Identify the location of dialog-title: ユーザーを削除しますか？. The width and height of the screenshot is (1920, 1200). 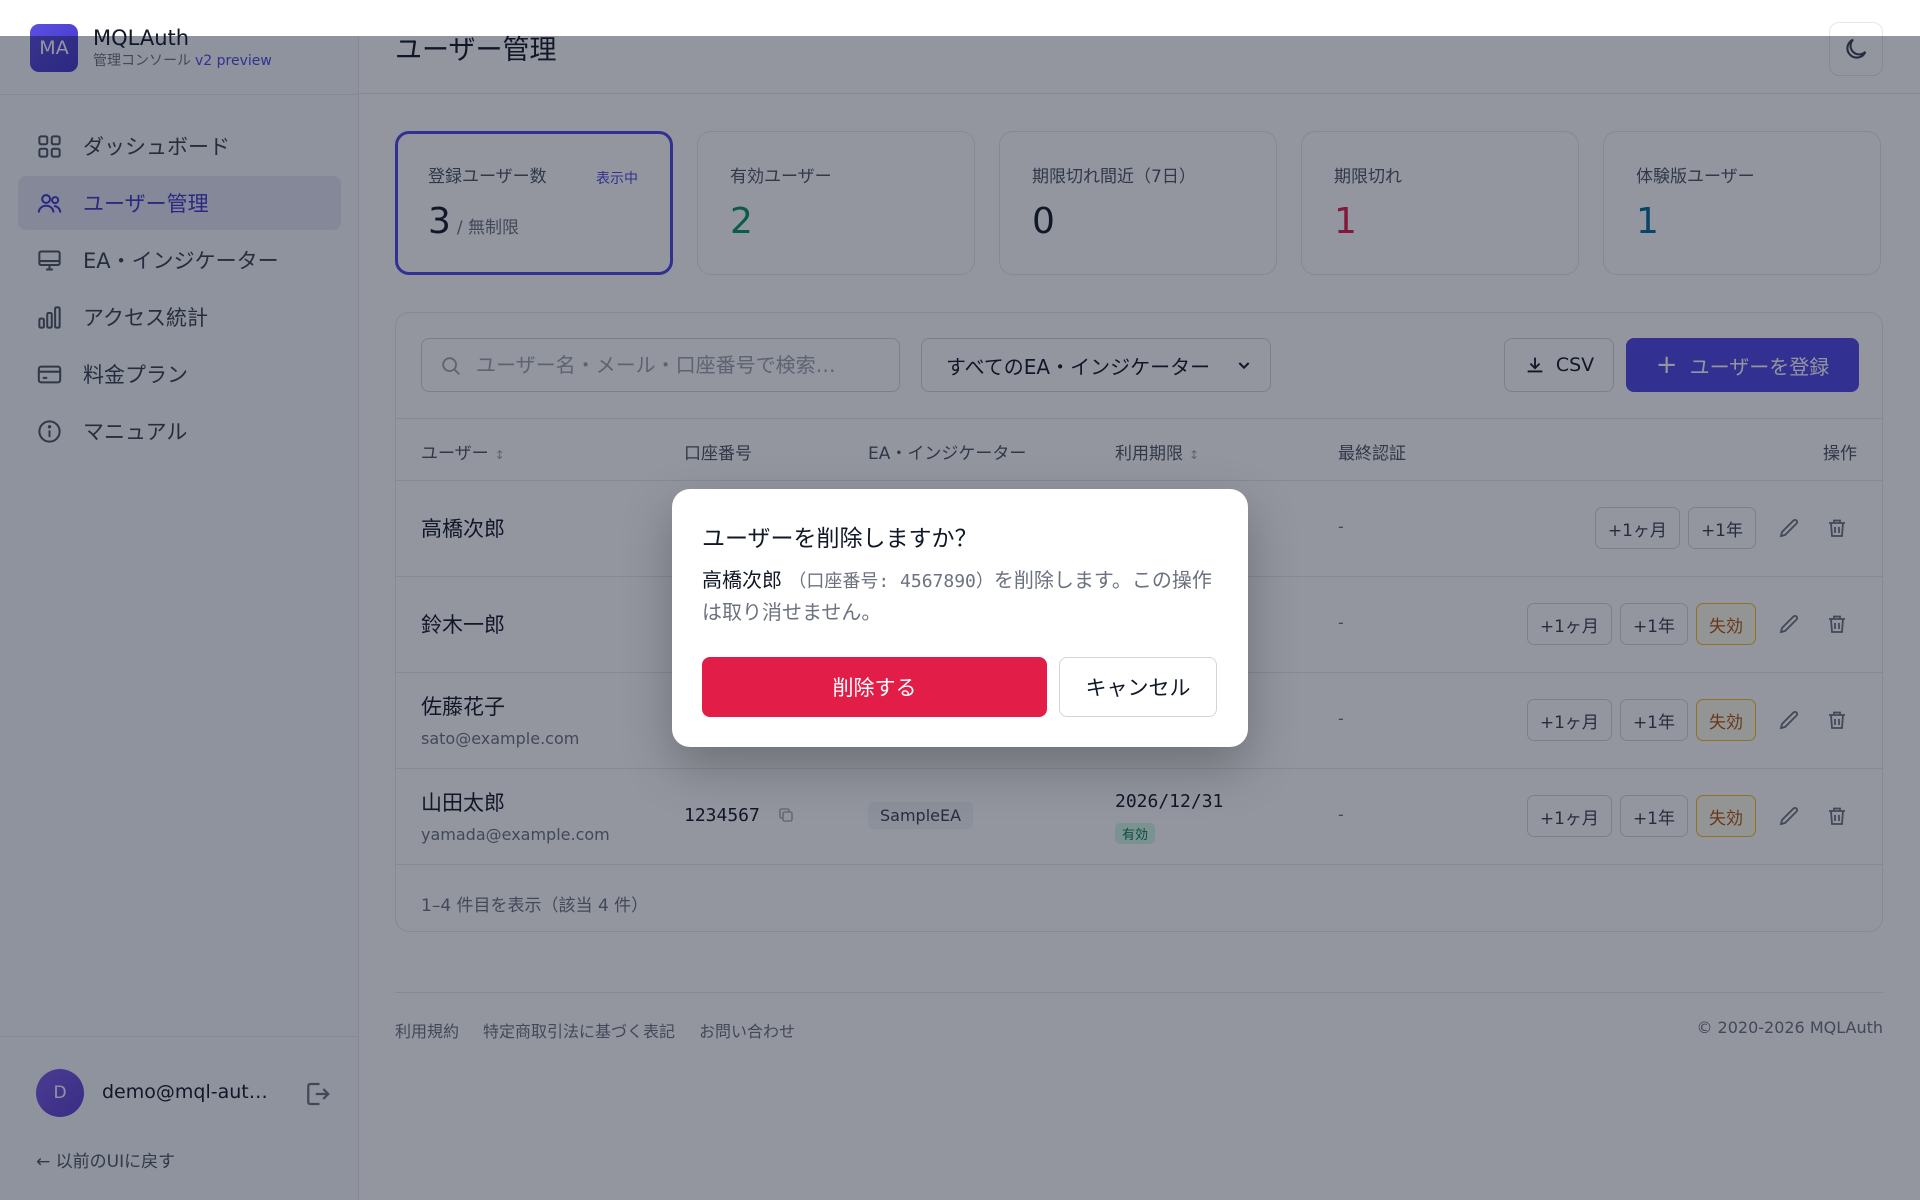
(840, 539).